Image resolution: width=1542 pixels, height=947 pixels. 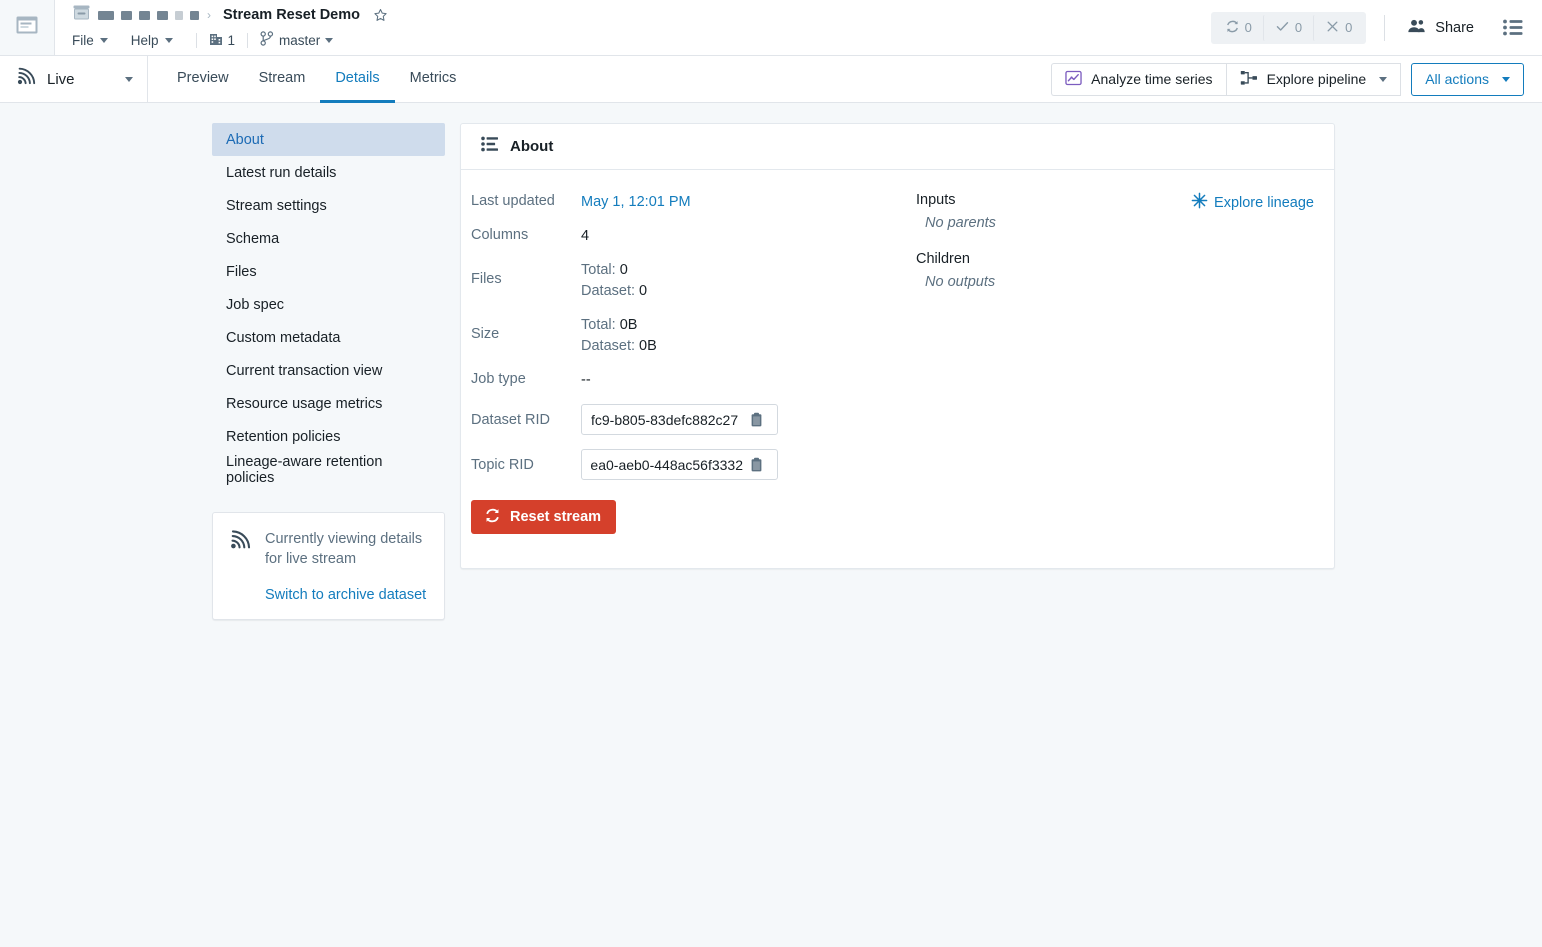 What do you see at coordinates (1073, 79) in the screenshot?
I see `timeseries-chart-icon` at bounding box center [1073, 79].